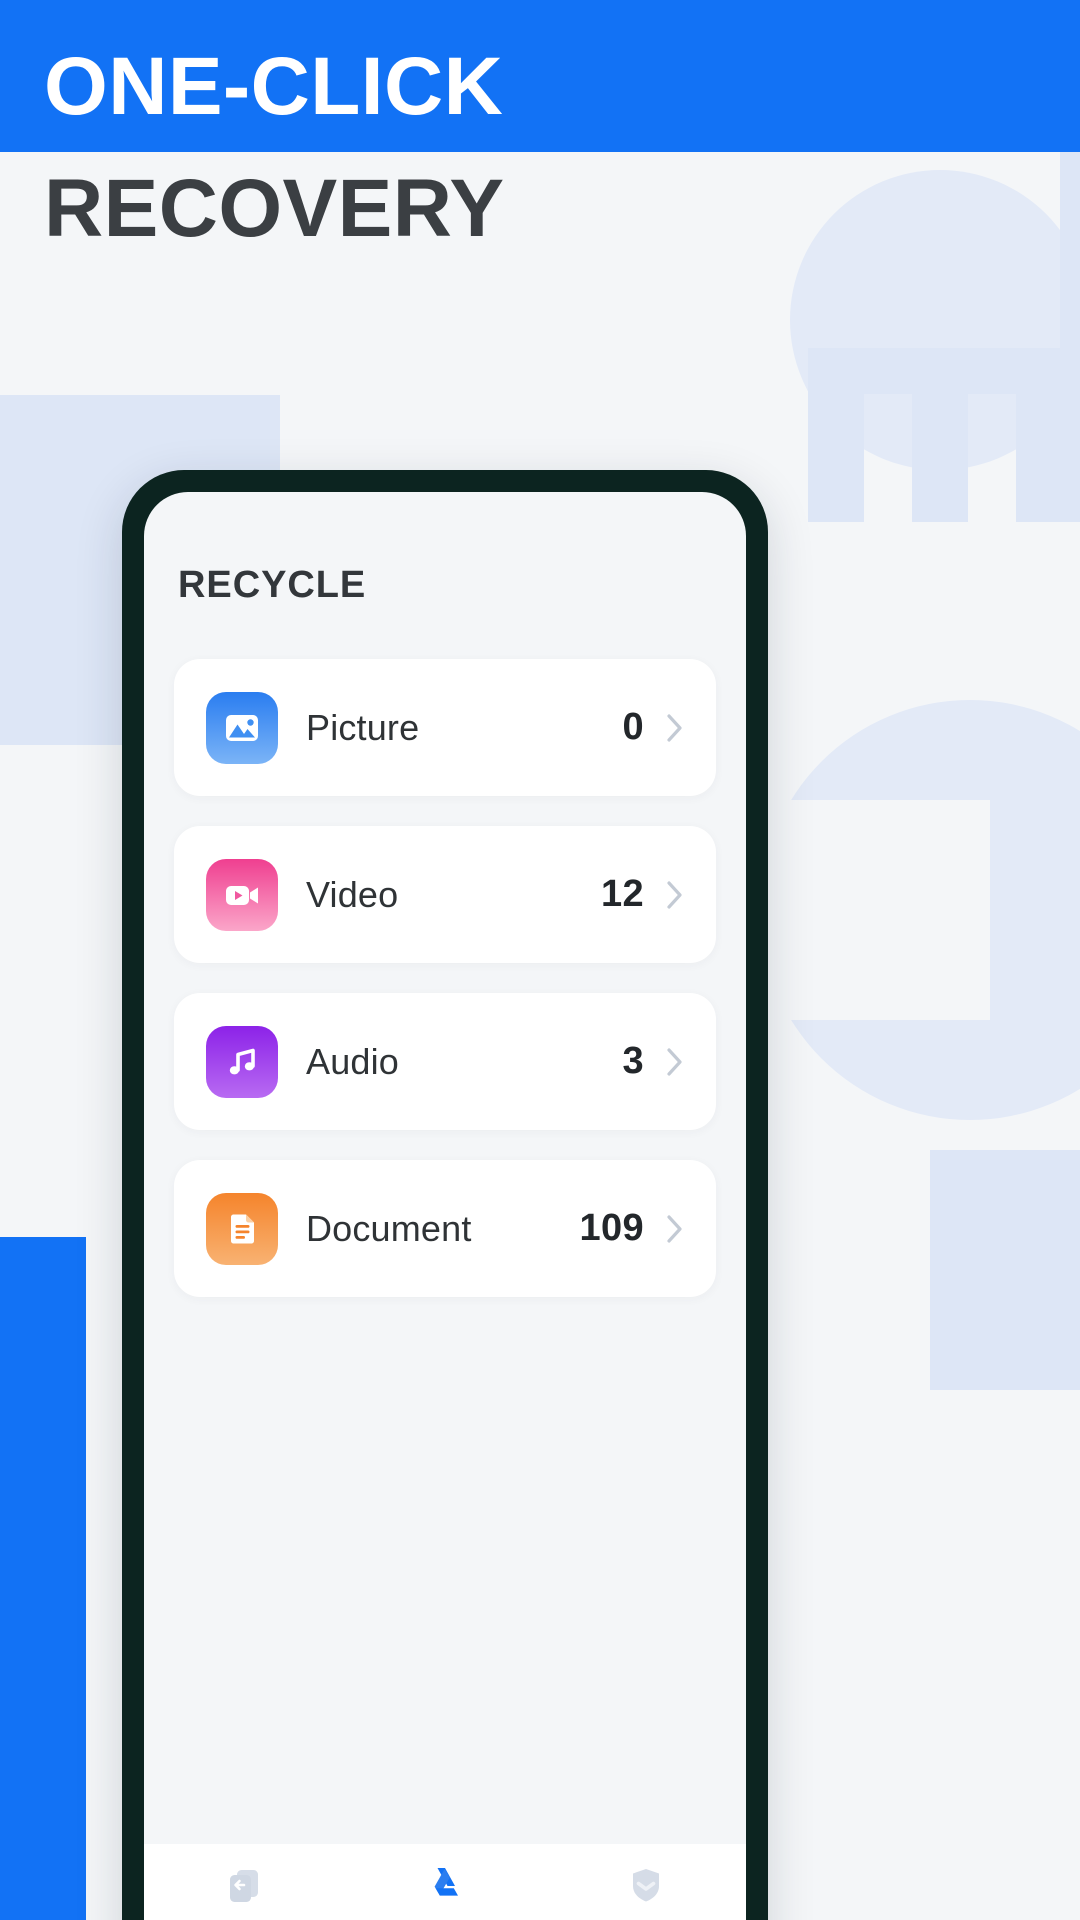 This screenshot has height=1920, width=1080. Describe the element at coordinates (242, 1228) in the screenshot. I see `document-icon` at that location.